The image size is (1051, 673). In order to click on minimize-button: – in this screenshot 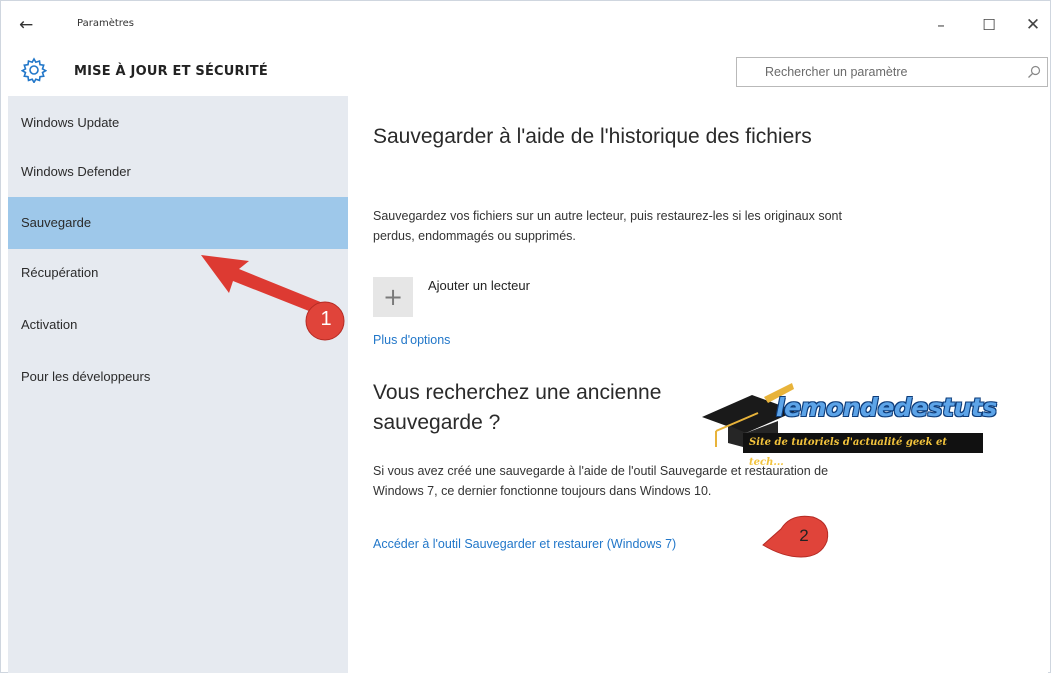, I will do `click(941, 25)`.